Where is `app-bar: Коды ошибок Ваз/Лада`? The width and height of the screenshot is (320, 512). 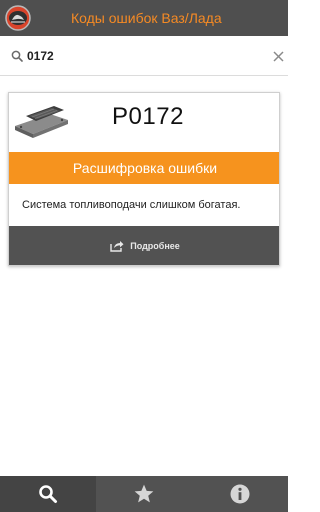 app-bar: Коды ошибок Ваз/Лада is located at coordinates (144, 18).